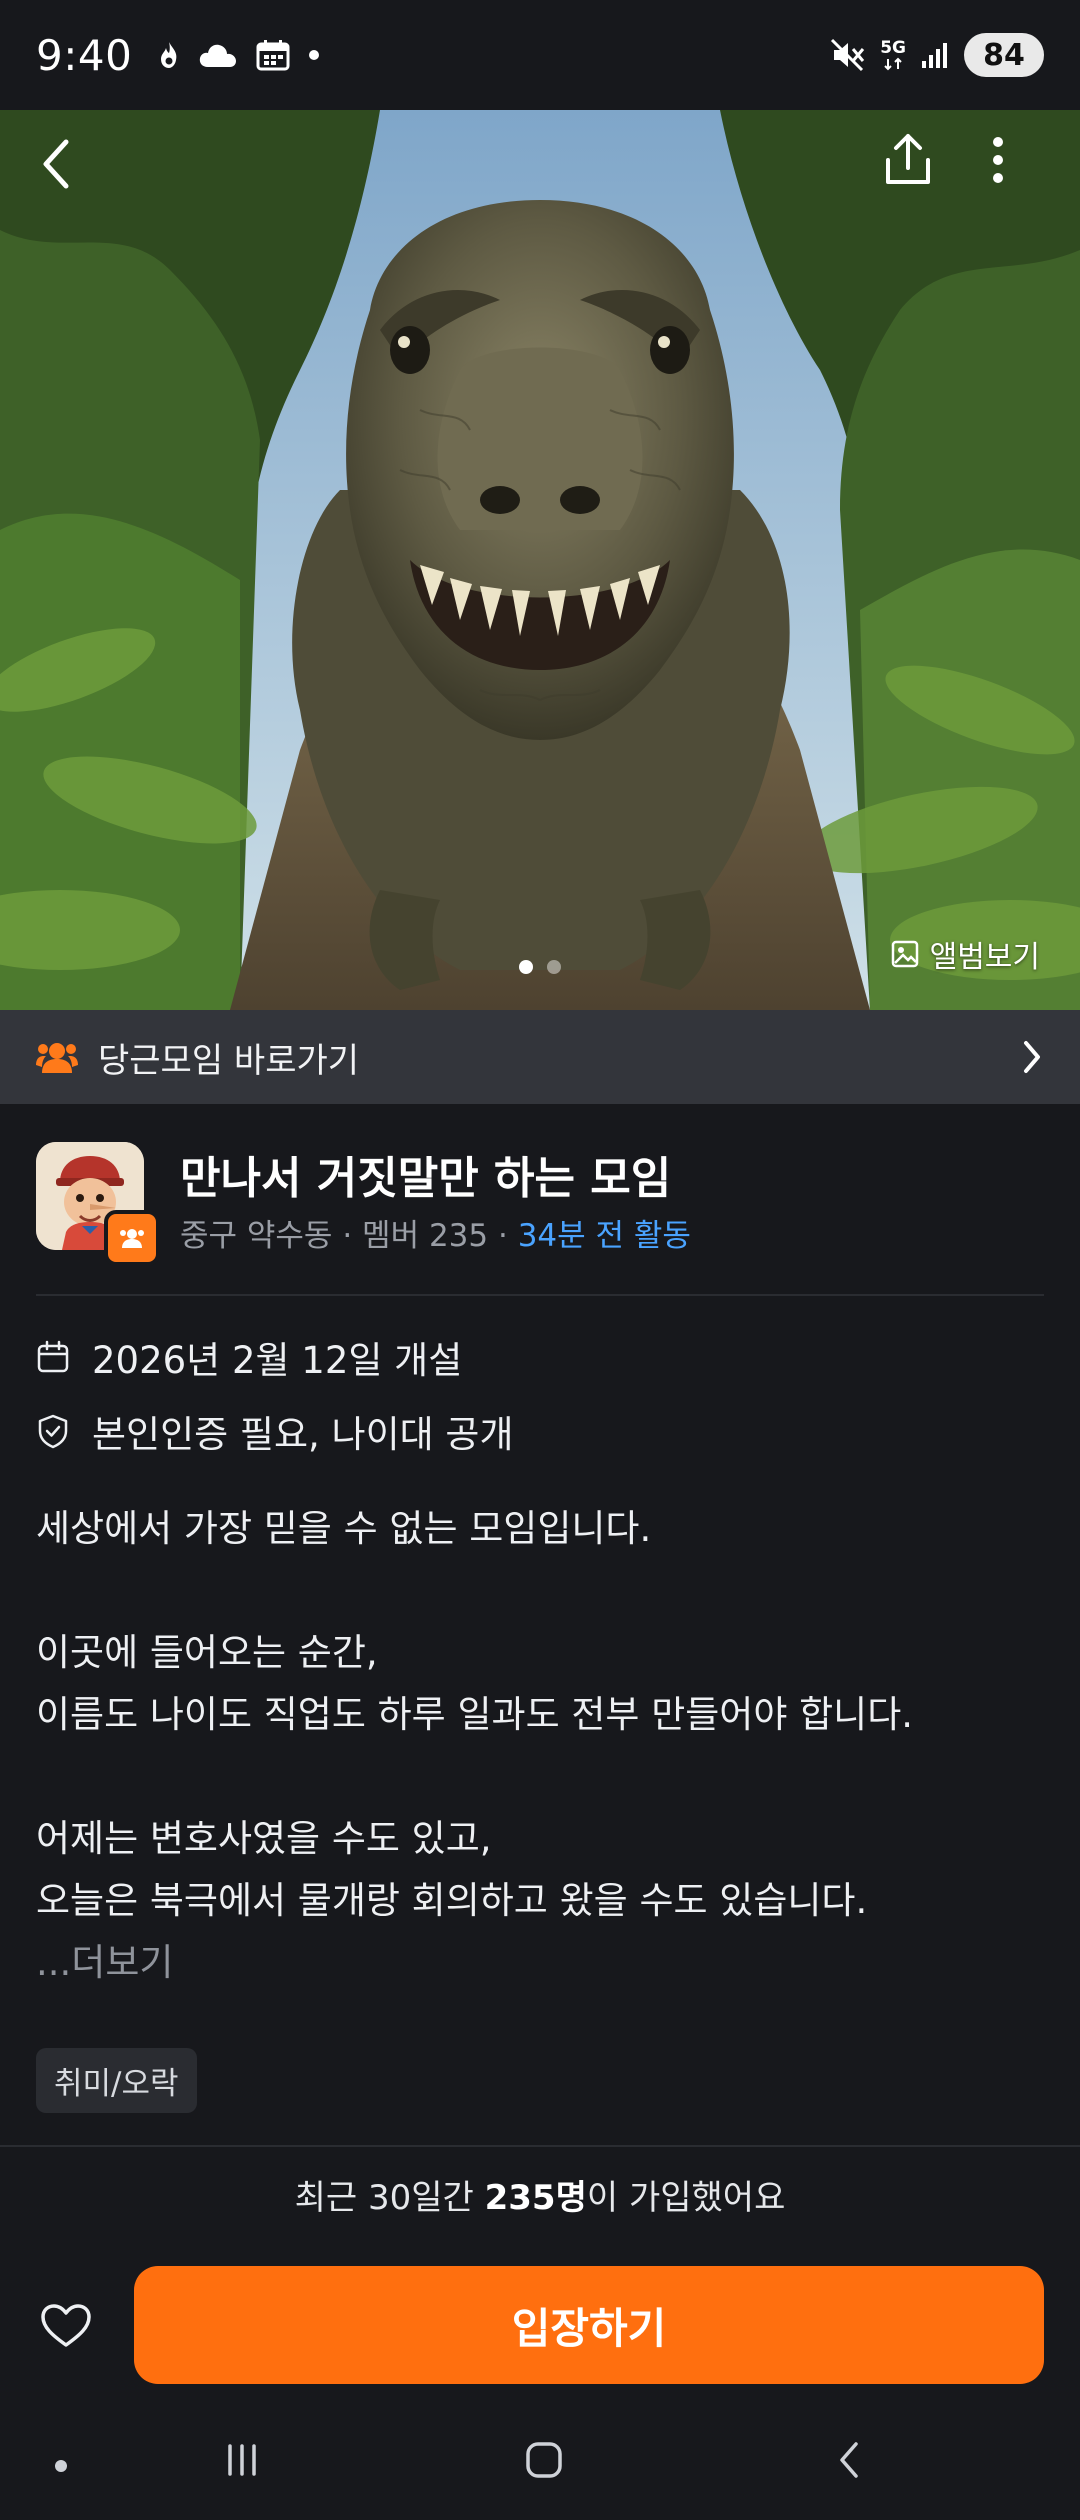 This screenshot has height=2520, width=1080. Describe the element at coordinates (589, 2325) in the screenshot. I see `enter-button: 입장하기` at that location.